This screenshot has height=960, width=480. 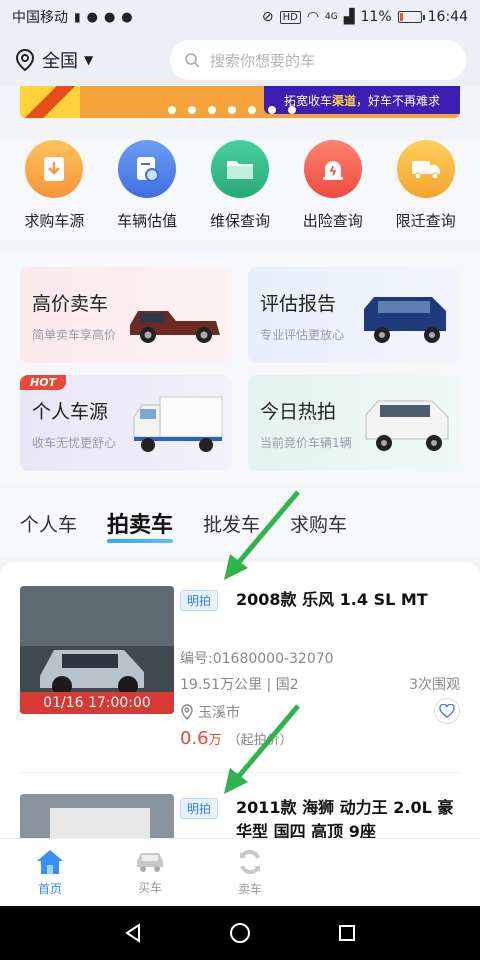 I want to click on mute-icon: ⊘, so click(x=267, y=17).